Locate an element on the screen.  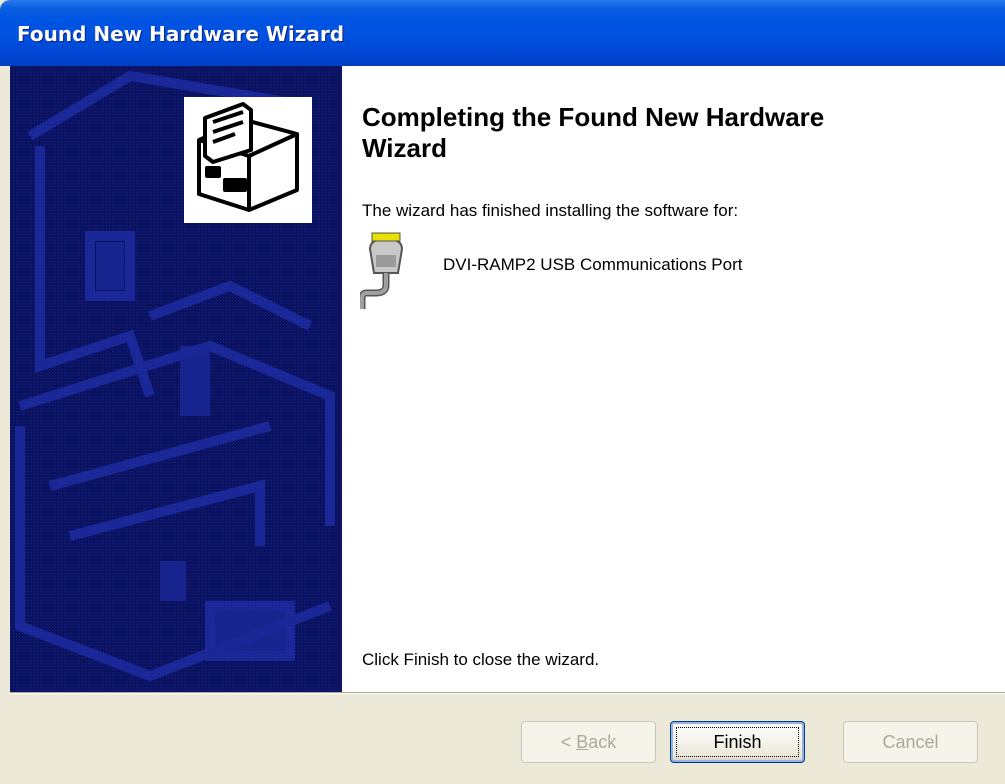
title-bar: Found New Hardware Wizard is located at coordinates (502, 33).